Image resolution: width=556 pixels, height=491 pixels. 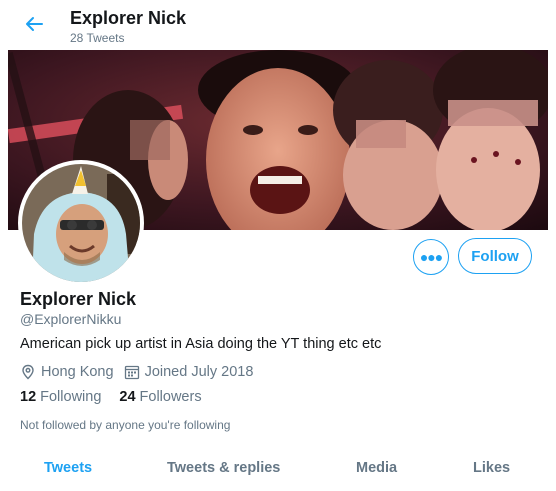 What do you see at coordinates (278, 25) in the screenshot?
I see `top-bar: Explorer Nick 28 Tweets` at bounding box center [278, 25].